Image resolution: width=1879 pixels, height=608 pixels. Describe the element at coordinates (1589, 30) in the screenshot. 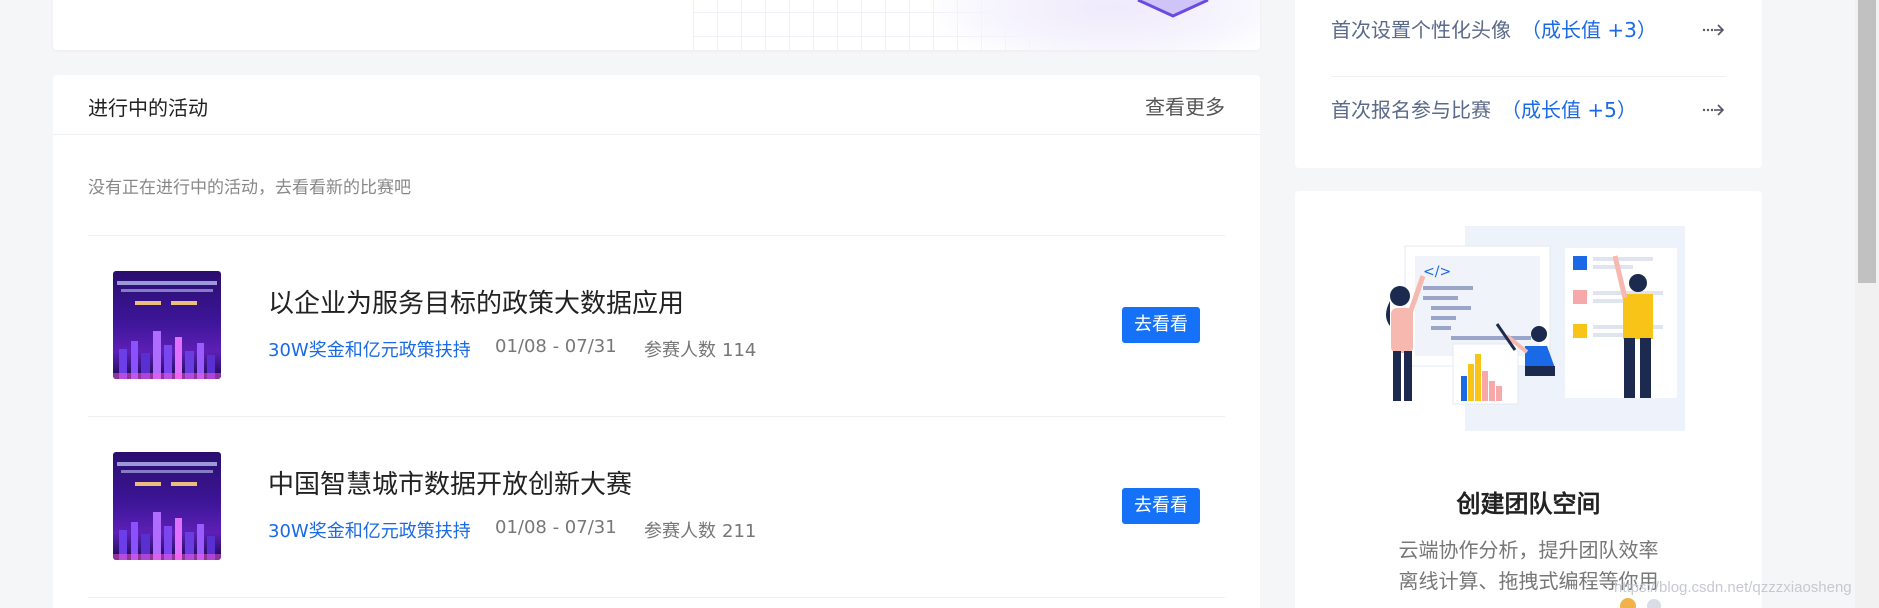

I see `task-bonus: （成长值 +3）` at that location.